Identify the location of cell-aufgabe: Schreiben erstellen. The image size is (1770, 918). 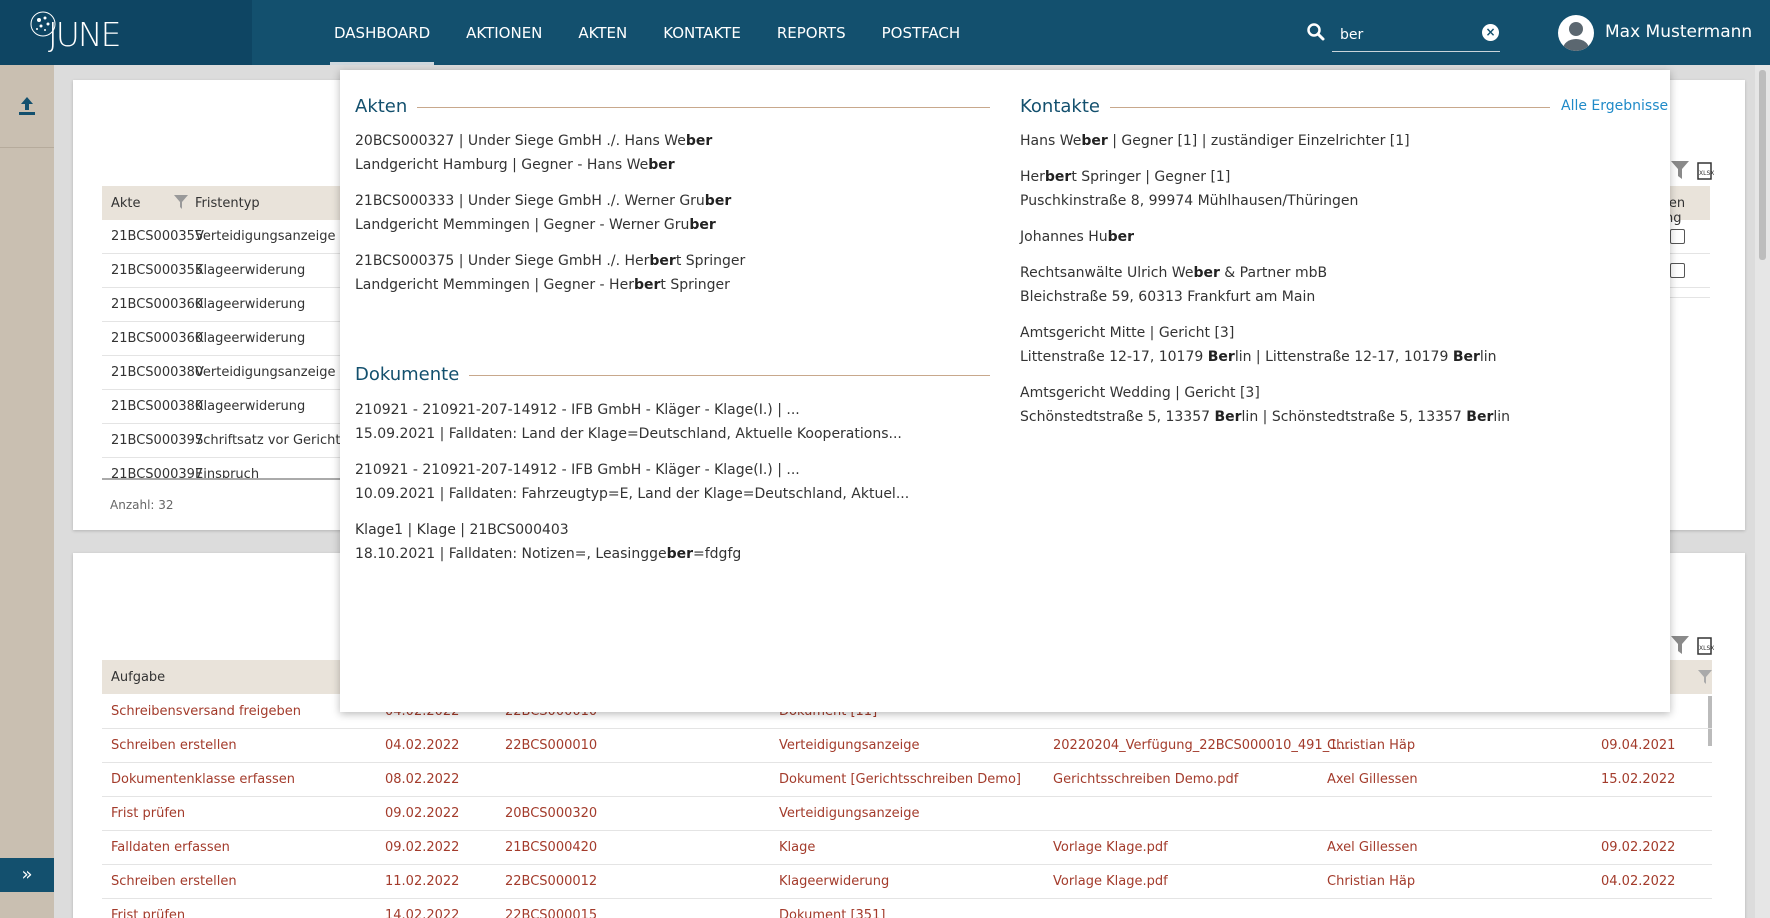
(174, 745).